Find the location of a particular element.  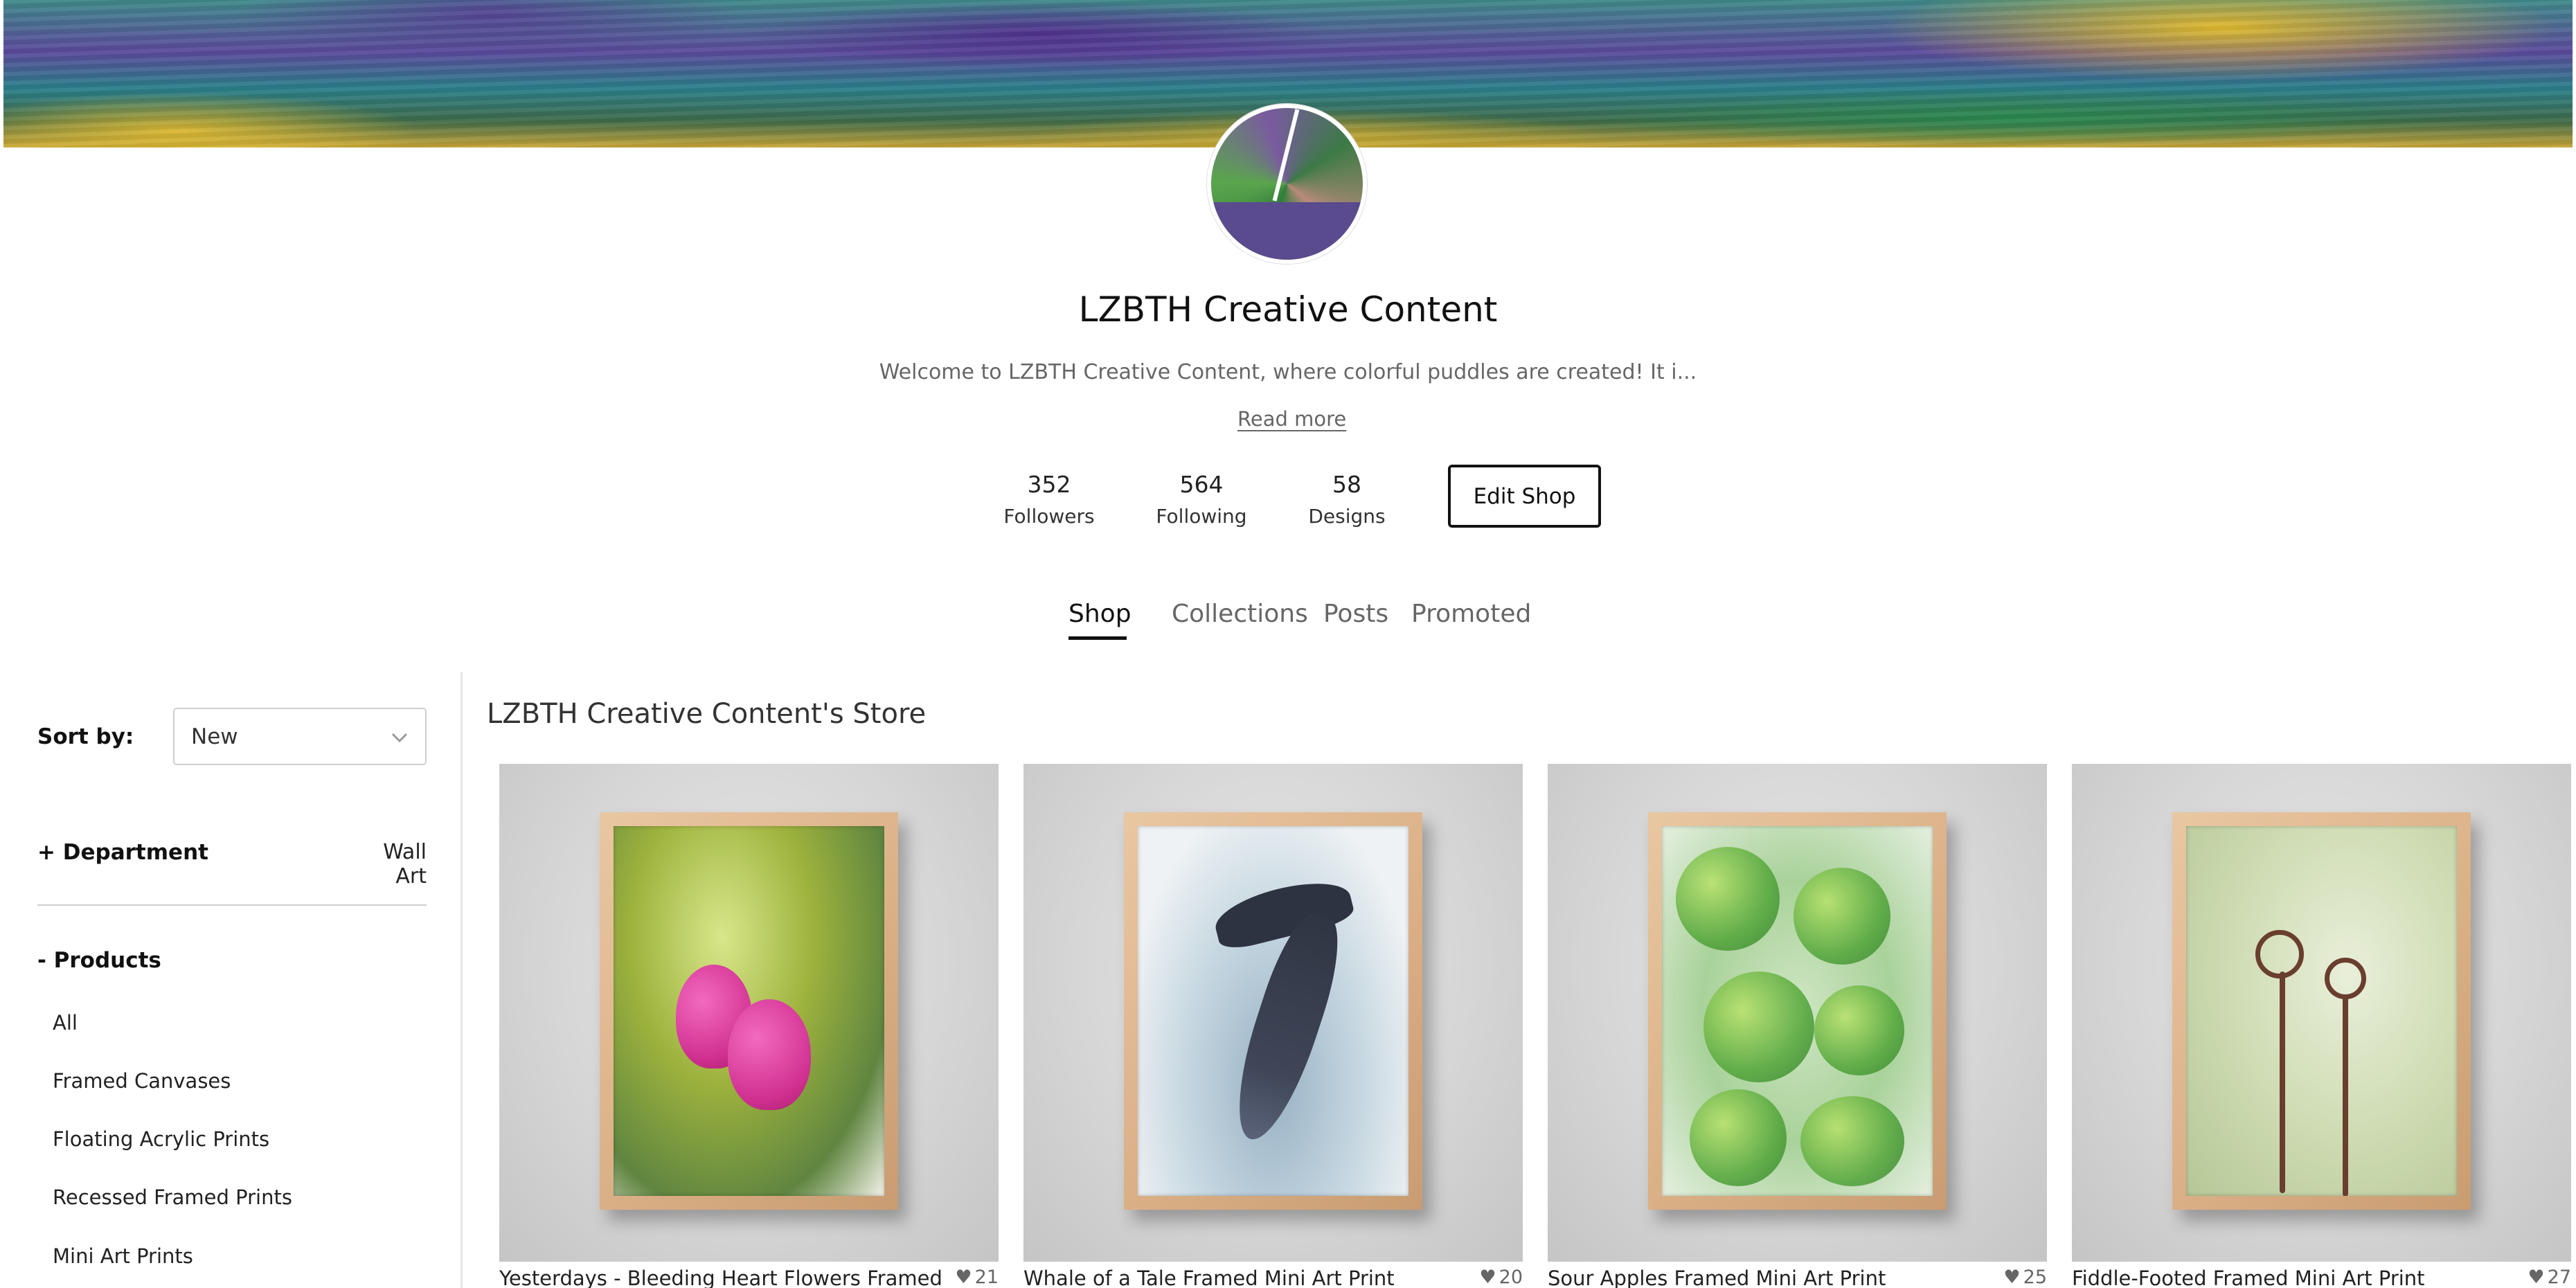

followers-label: Followers is located at coordinates (1049, 516).